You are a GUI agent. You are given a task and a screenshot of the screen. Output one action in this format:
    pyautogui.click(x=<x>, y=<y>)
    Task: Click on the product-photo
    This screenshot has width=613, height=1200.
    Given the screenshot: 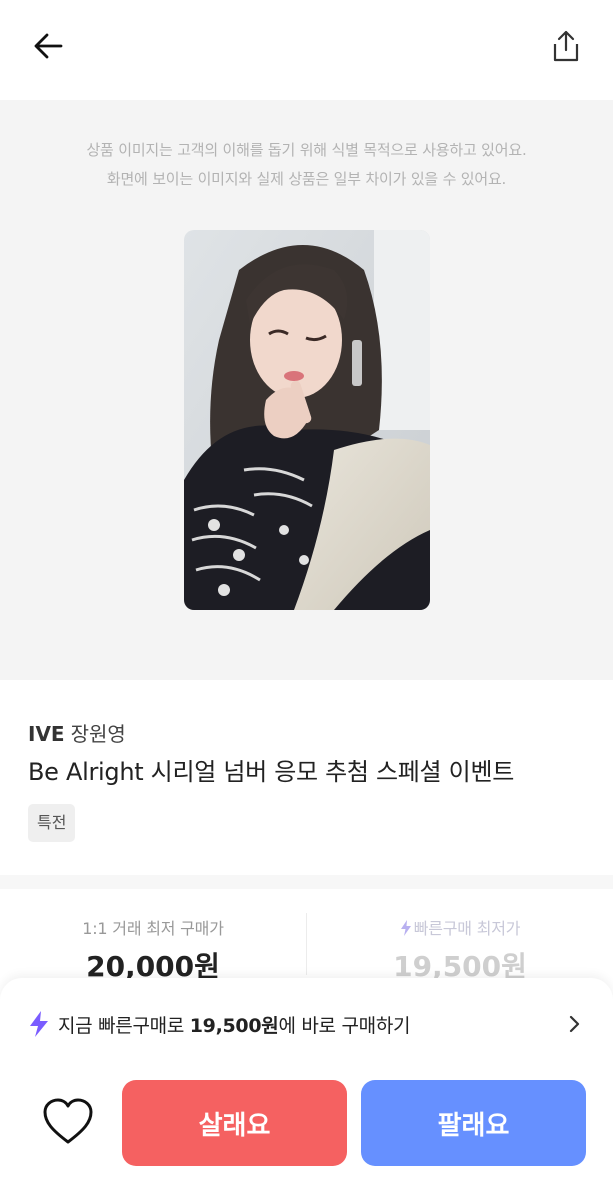 What is the action you would take?
    pyautogui.click(x=307, y=420)
    